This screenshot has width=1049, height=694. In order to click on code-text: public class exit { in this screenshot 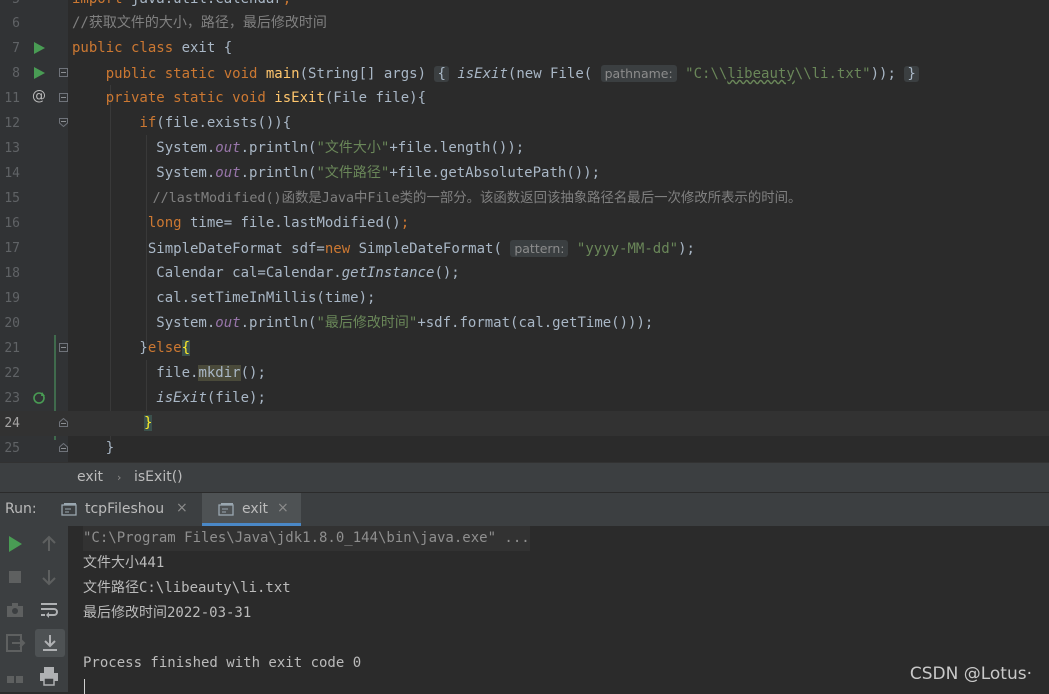, I will do `click(152, 48)`.